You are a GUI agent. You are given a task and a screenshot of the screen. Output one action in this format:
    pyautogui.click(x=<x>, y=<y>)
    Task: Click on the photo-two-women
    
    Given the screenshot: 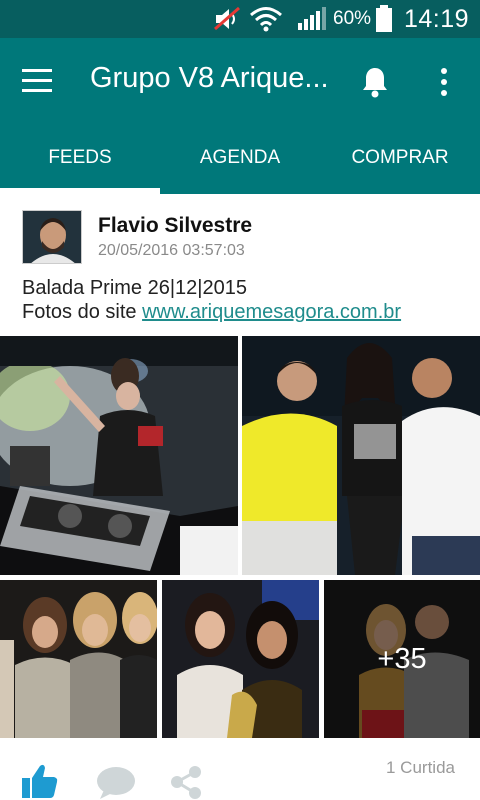 What is the action you would take?
    pyautogui.click(x=240, y=659)
    